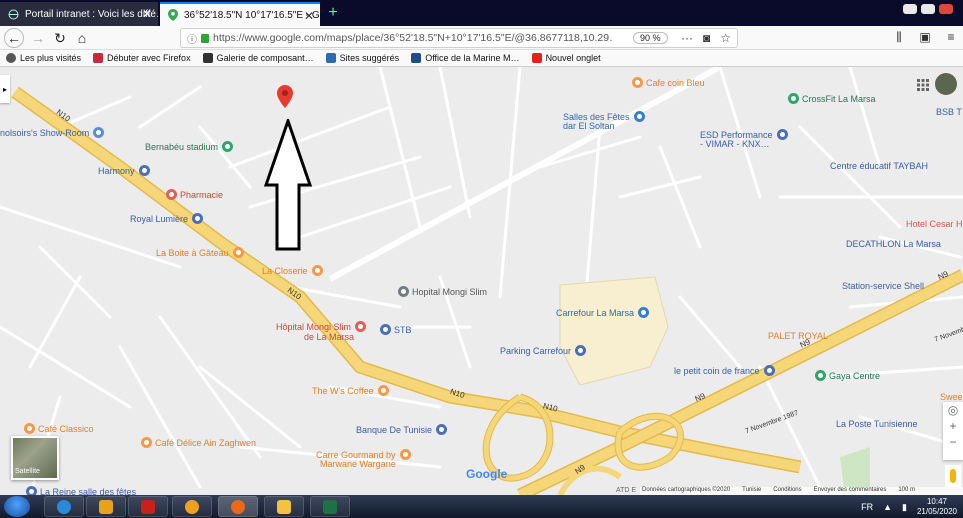 This screenshot has width=963, height=518. Describe the element at coordinates (906, 491) in the screenshot. I see `scale-label: 100 m` at that location.